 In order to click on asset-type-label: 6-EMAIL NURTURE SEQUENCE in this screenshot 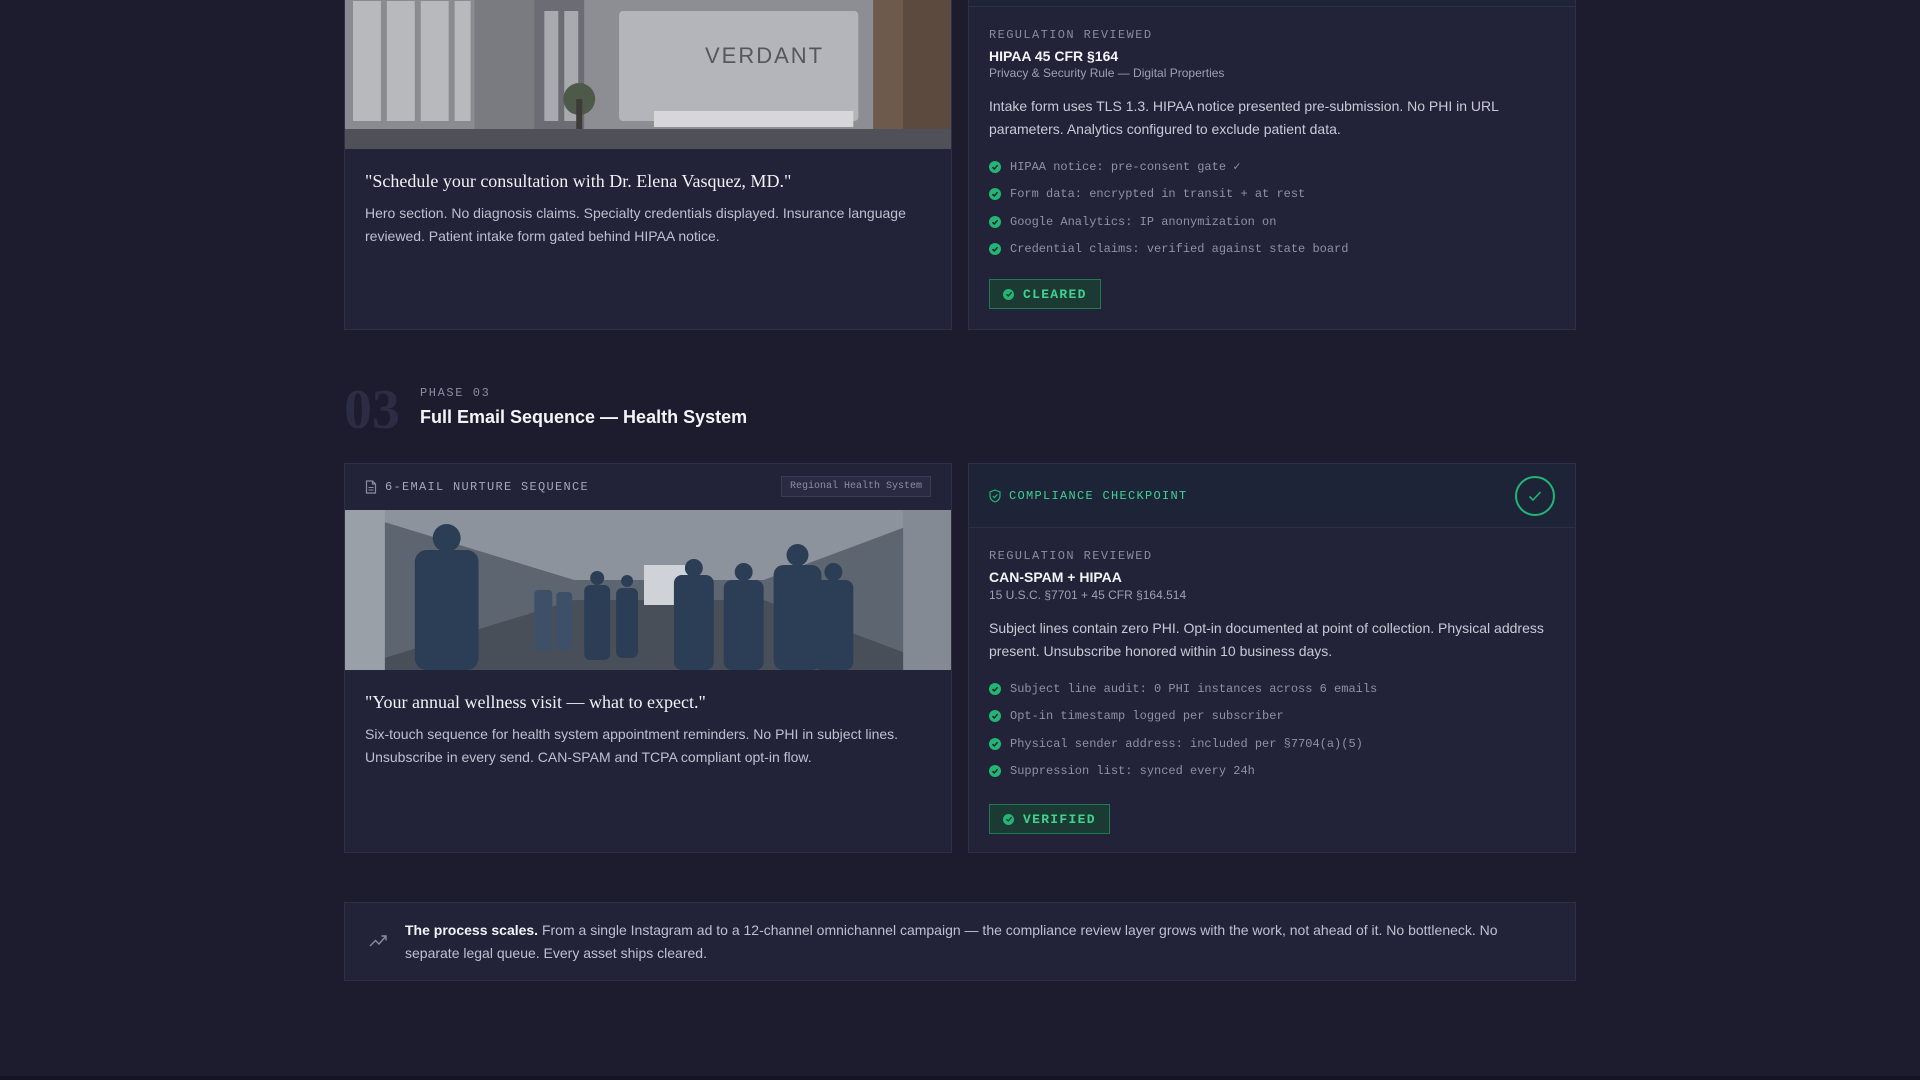, I will do `click(487, 486)`.